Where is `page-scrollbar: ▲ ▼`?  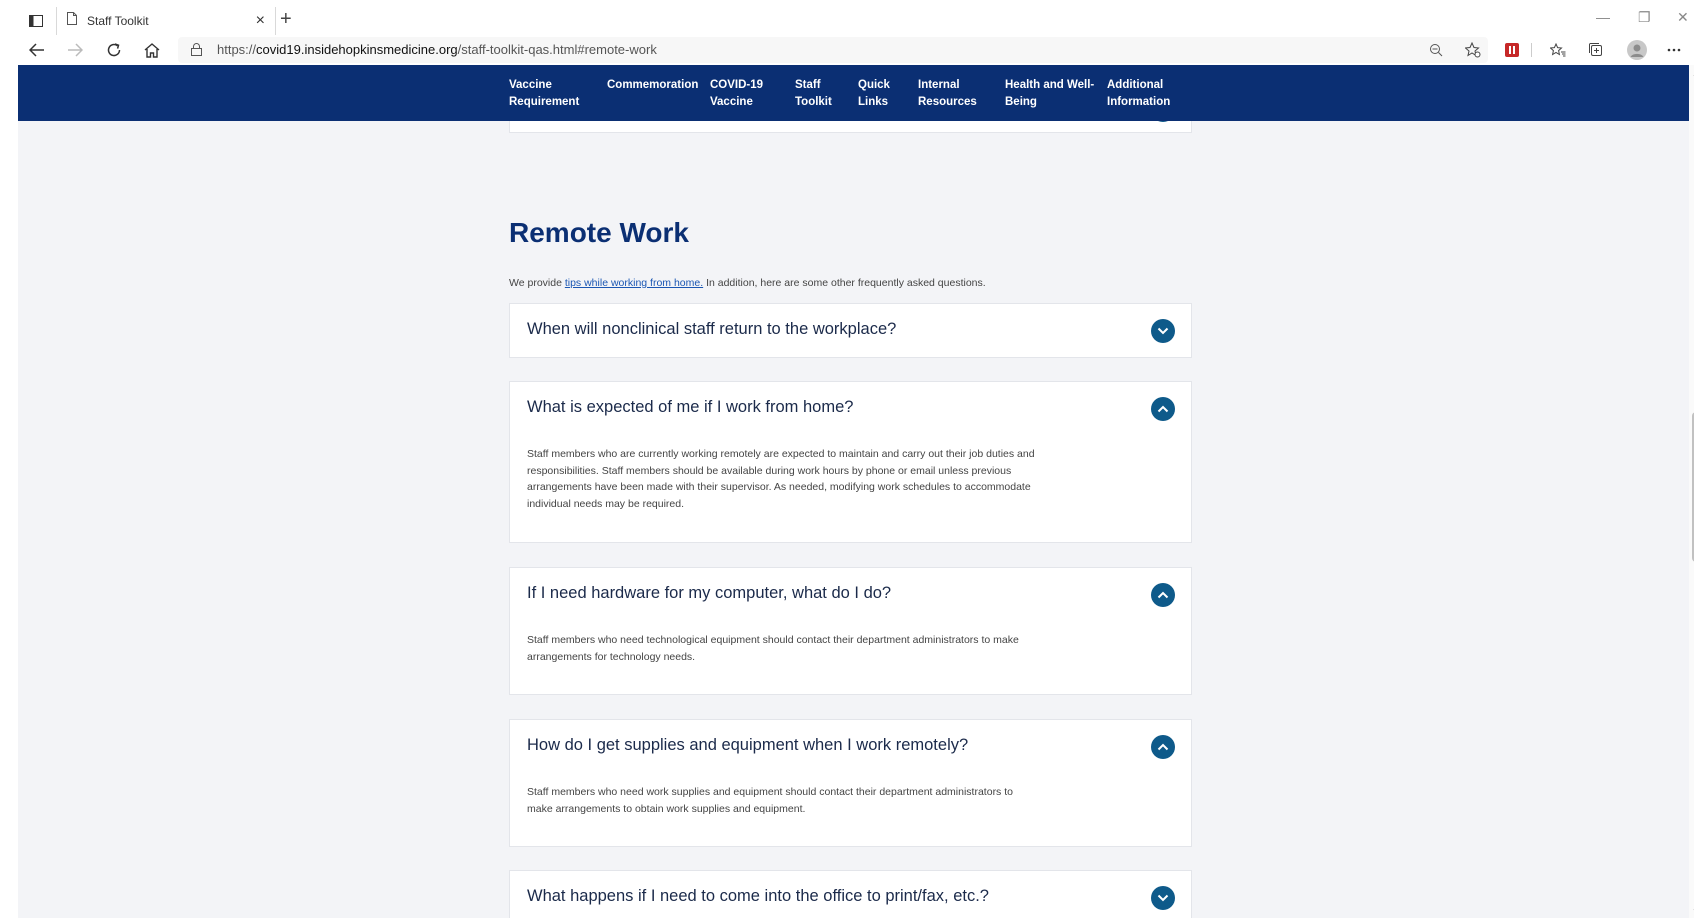 page-scrollbar: ▲ ▼ is located at coordinates (1691, 491).